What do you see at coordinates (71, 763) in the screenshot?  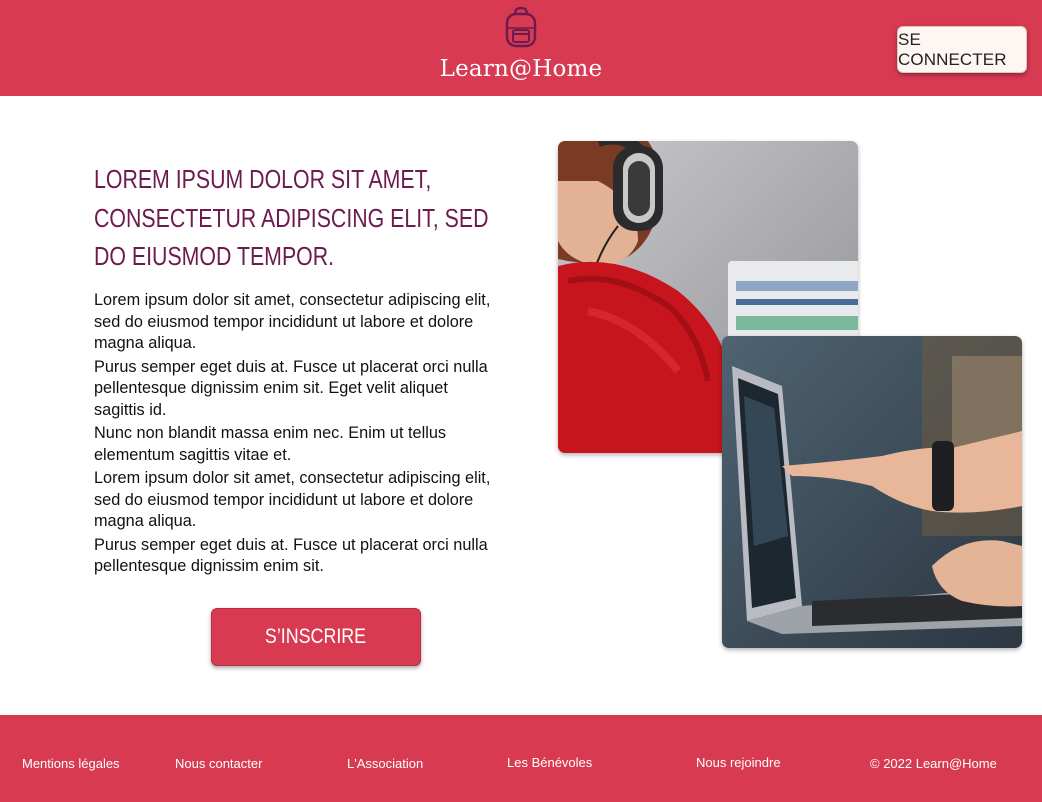 I see `footer-link-legal: Mentions légales` at bounding box center [71, 763].